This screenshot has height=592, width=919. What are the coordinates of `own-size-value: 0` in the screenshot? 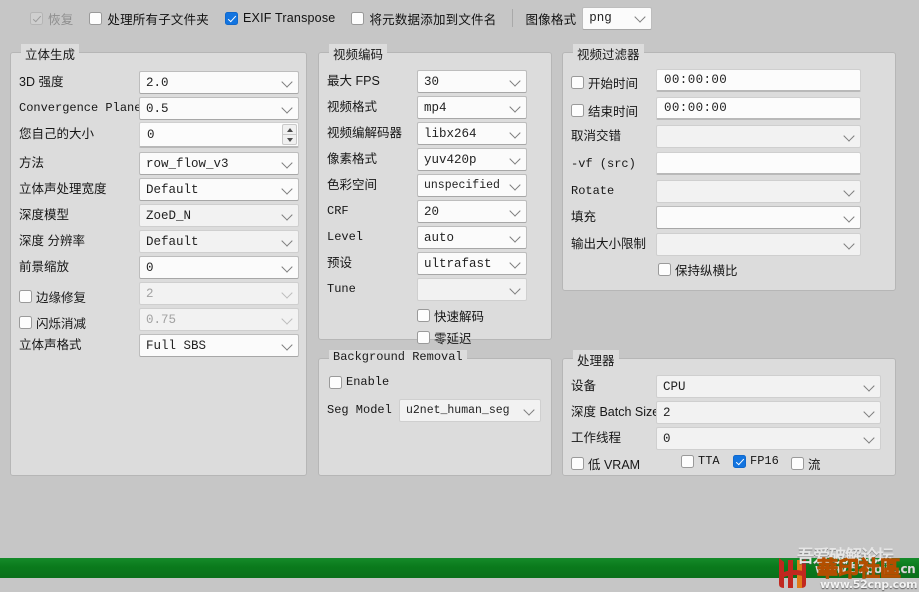 It's located at (151, 134).